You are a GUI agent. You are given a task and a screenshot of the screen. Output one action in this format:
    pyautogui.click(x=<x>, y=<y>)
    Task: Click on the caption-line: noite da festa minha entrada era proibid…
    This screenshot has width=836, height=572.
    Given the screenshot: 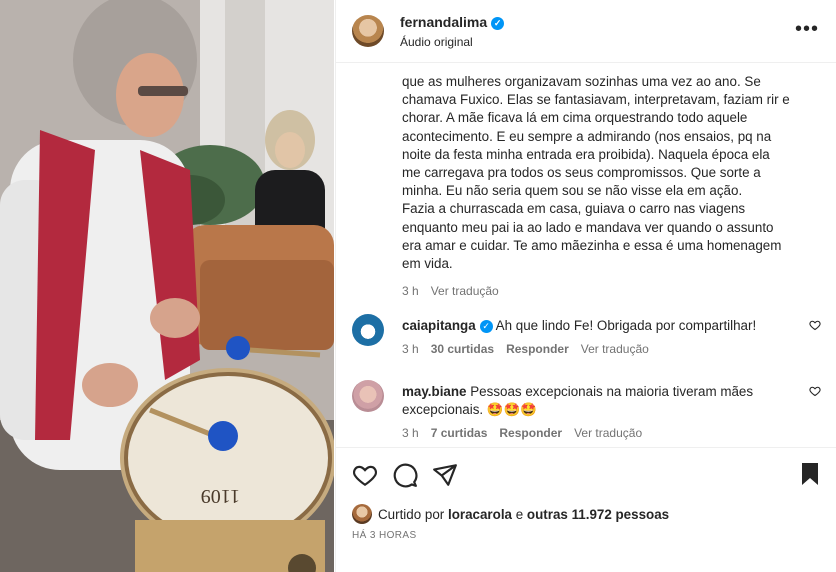 What is the action you would take?
    pyautogui.click(x=586, y=154)
    